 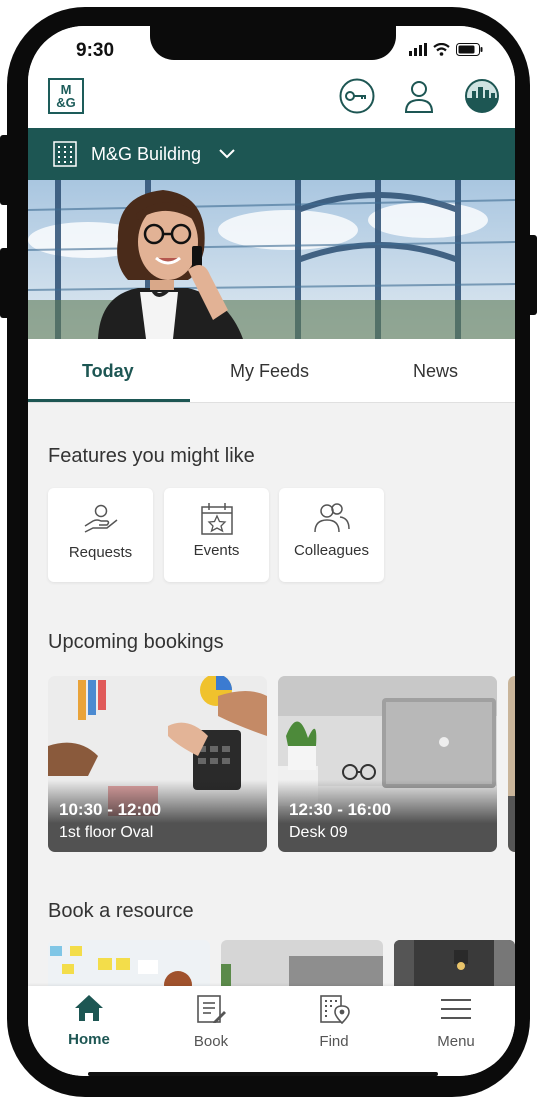 What do you see at coordinates (100, 535) in the screenshot?
I see `feature-card-requests: Requests` at bounding box center [100, 535].